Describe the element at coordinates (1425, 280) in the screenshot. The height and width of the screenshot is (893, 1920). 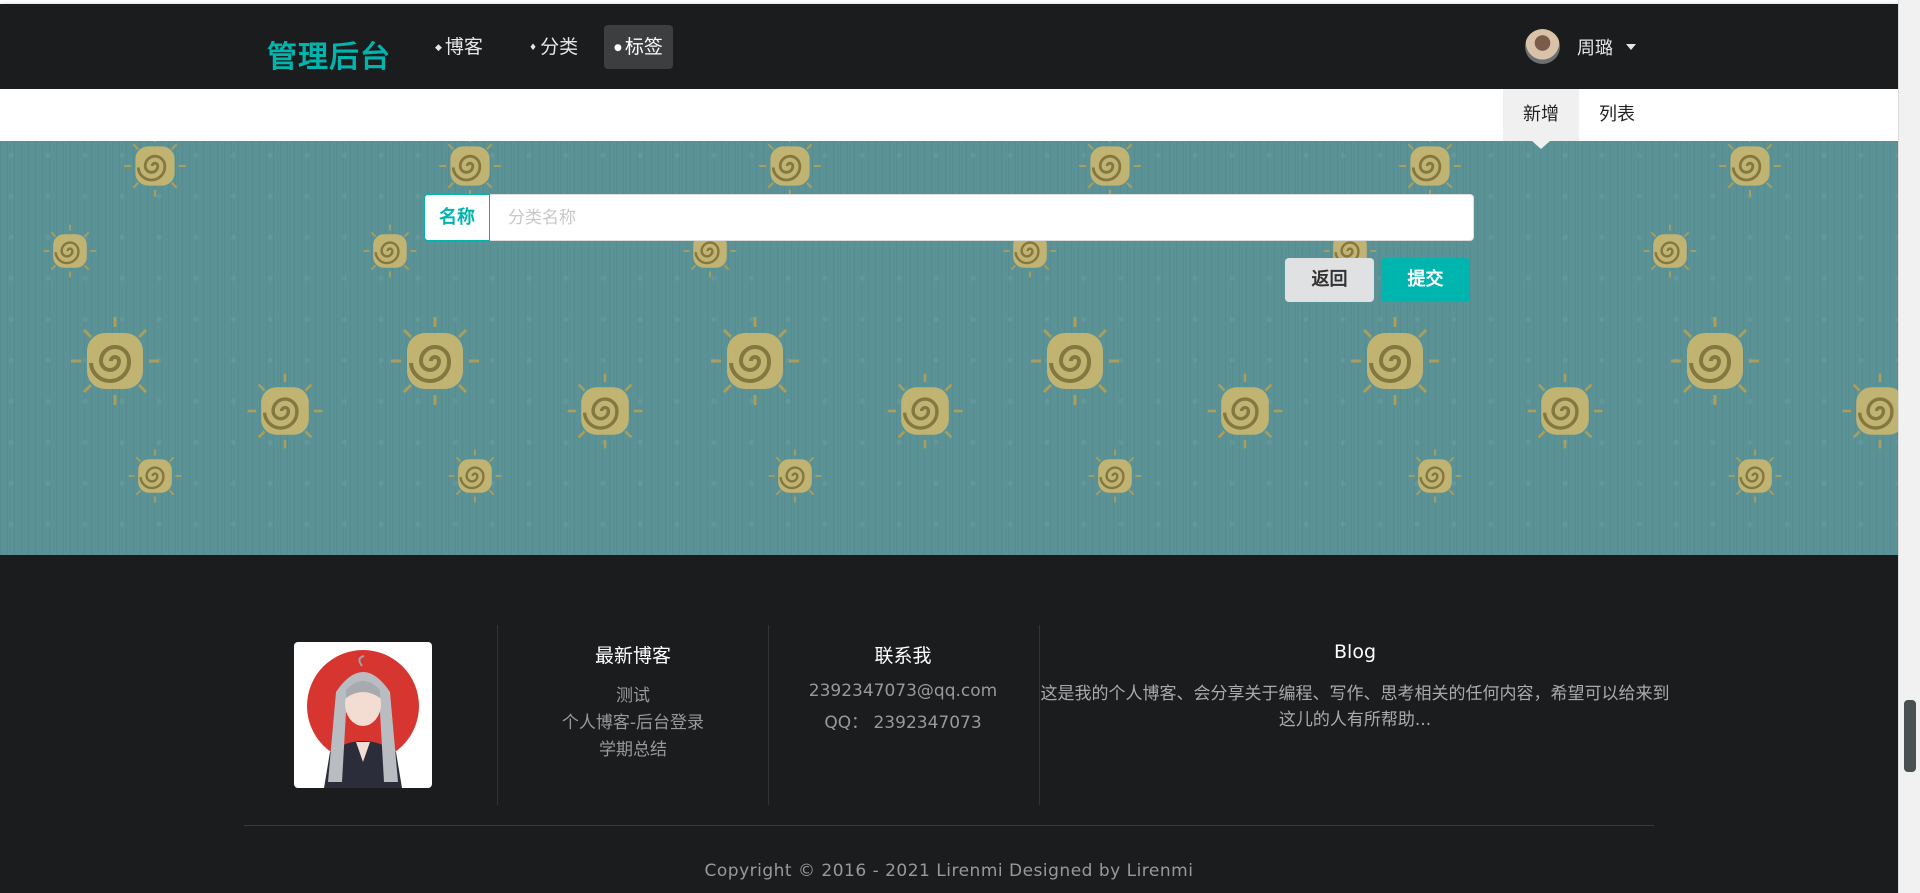
I see `submit-button: 提交` at that location.